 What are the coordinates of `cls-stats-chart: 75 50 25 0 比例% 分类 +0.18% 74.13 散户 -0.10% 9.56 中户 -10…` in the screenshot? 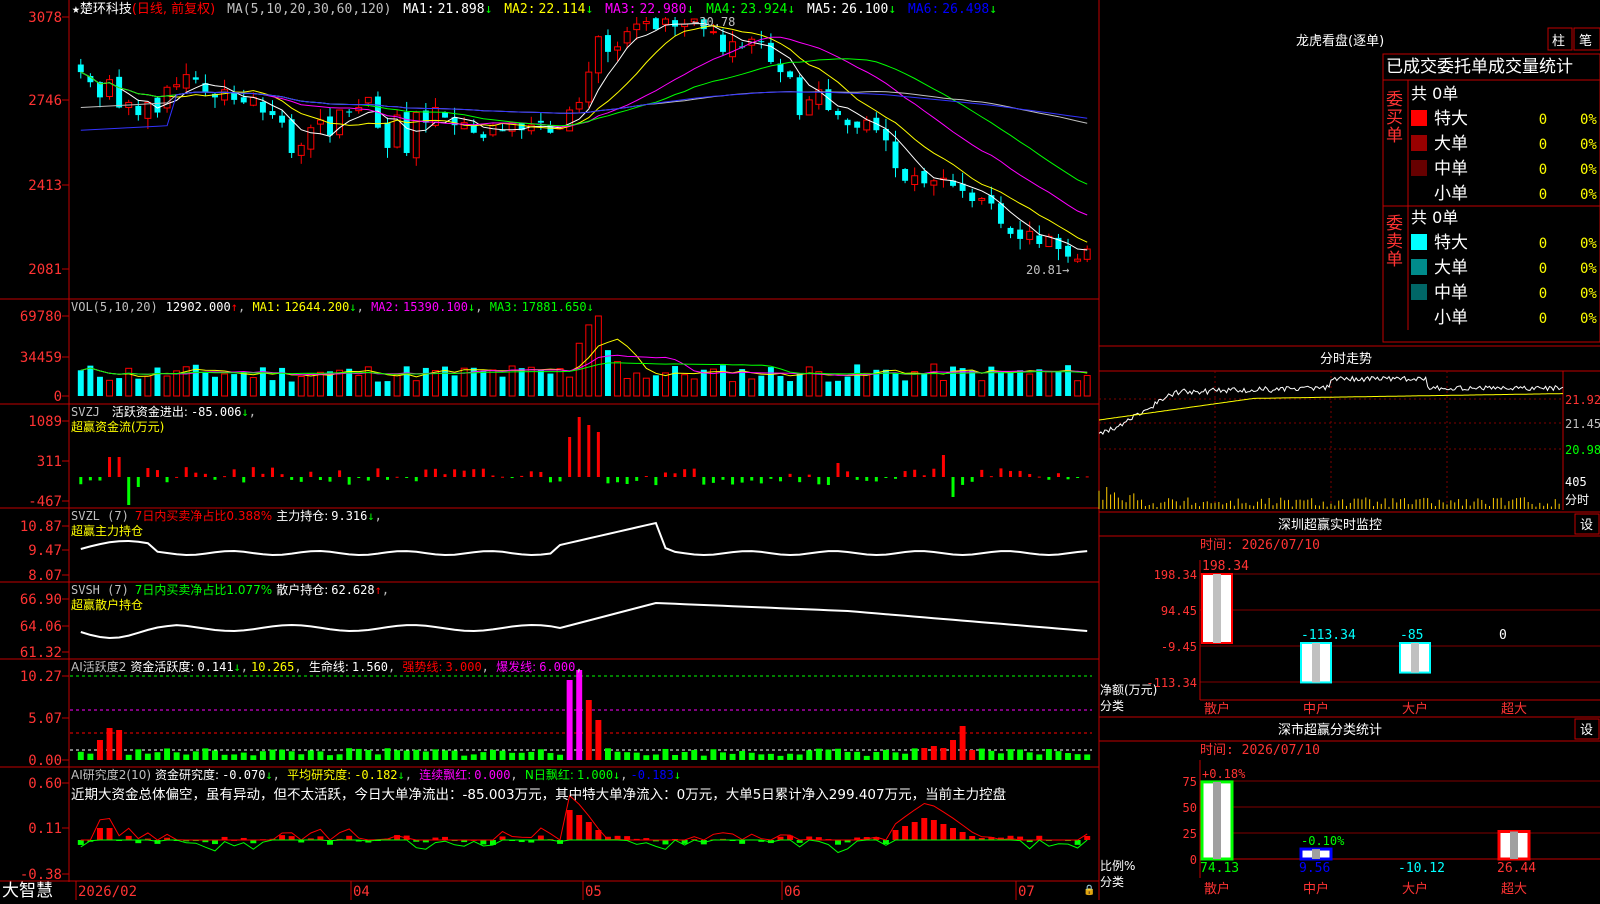 It's located at (1350, 828).